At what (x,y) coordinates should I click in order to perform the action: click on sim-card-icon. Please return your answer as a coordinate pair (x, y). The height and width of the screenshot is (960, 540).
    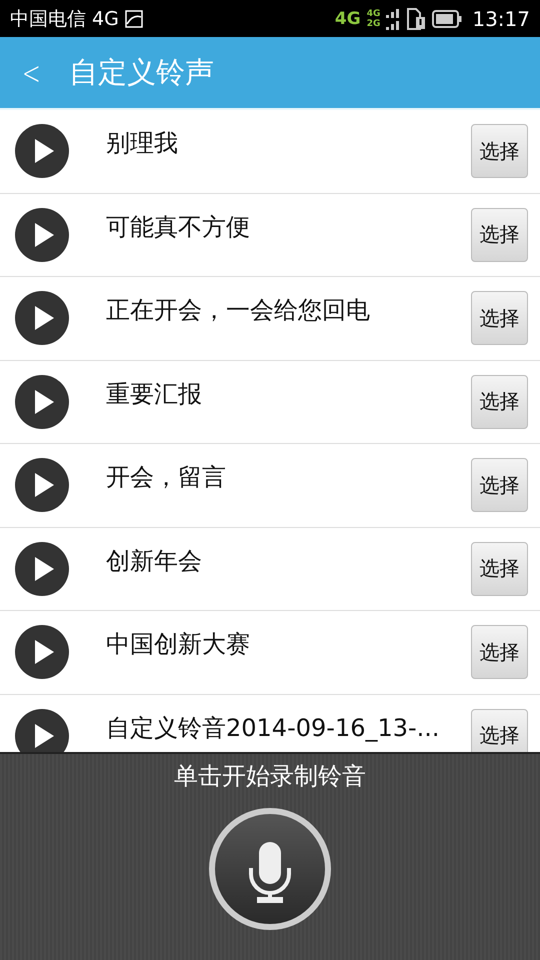
    Looking at the image, I should click on (416, 19).